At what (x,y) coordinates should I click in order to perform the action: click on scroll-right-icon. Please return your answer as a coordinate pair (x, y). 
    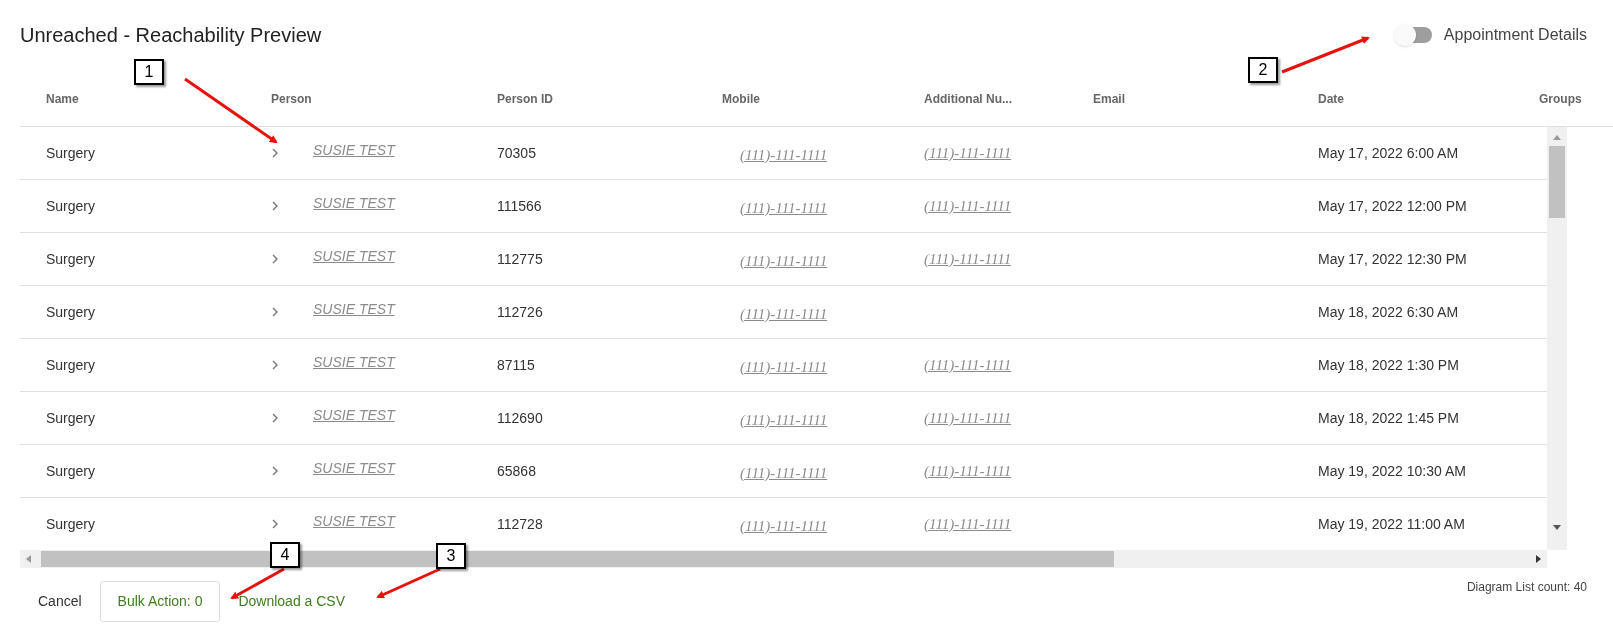
    Looking at the image, I should click on (1538, 559).